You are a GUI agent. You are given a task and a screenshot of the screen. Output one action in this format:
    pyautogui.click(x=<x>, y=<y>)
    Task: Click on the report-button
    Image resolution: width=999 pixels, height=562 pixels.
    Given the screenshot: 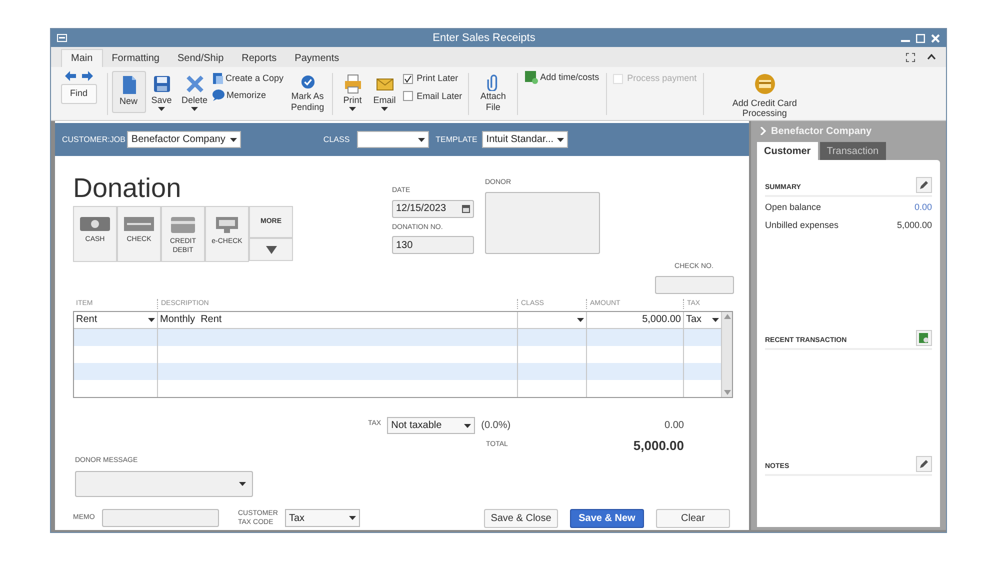 What is the action you would take?
    pyautogui.click(x=924, y=338)
    